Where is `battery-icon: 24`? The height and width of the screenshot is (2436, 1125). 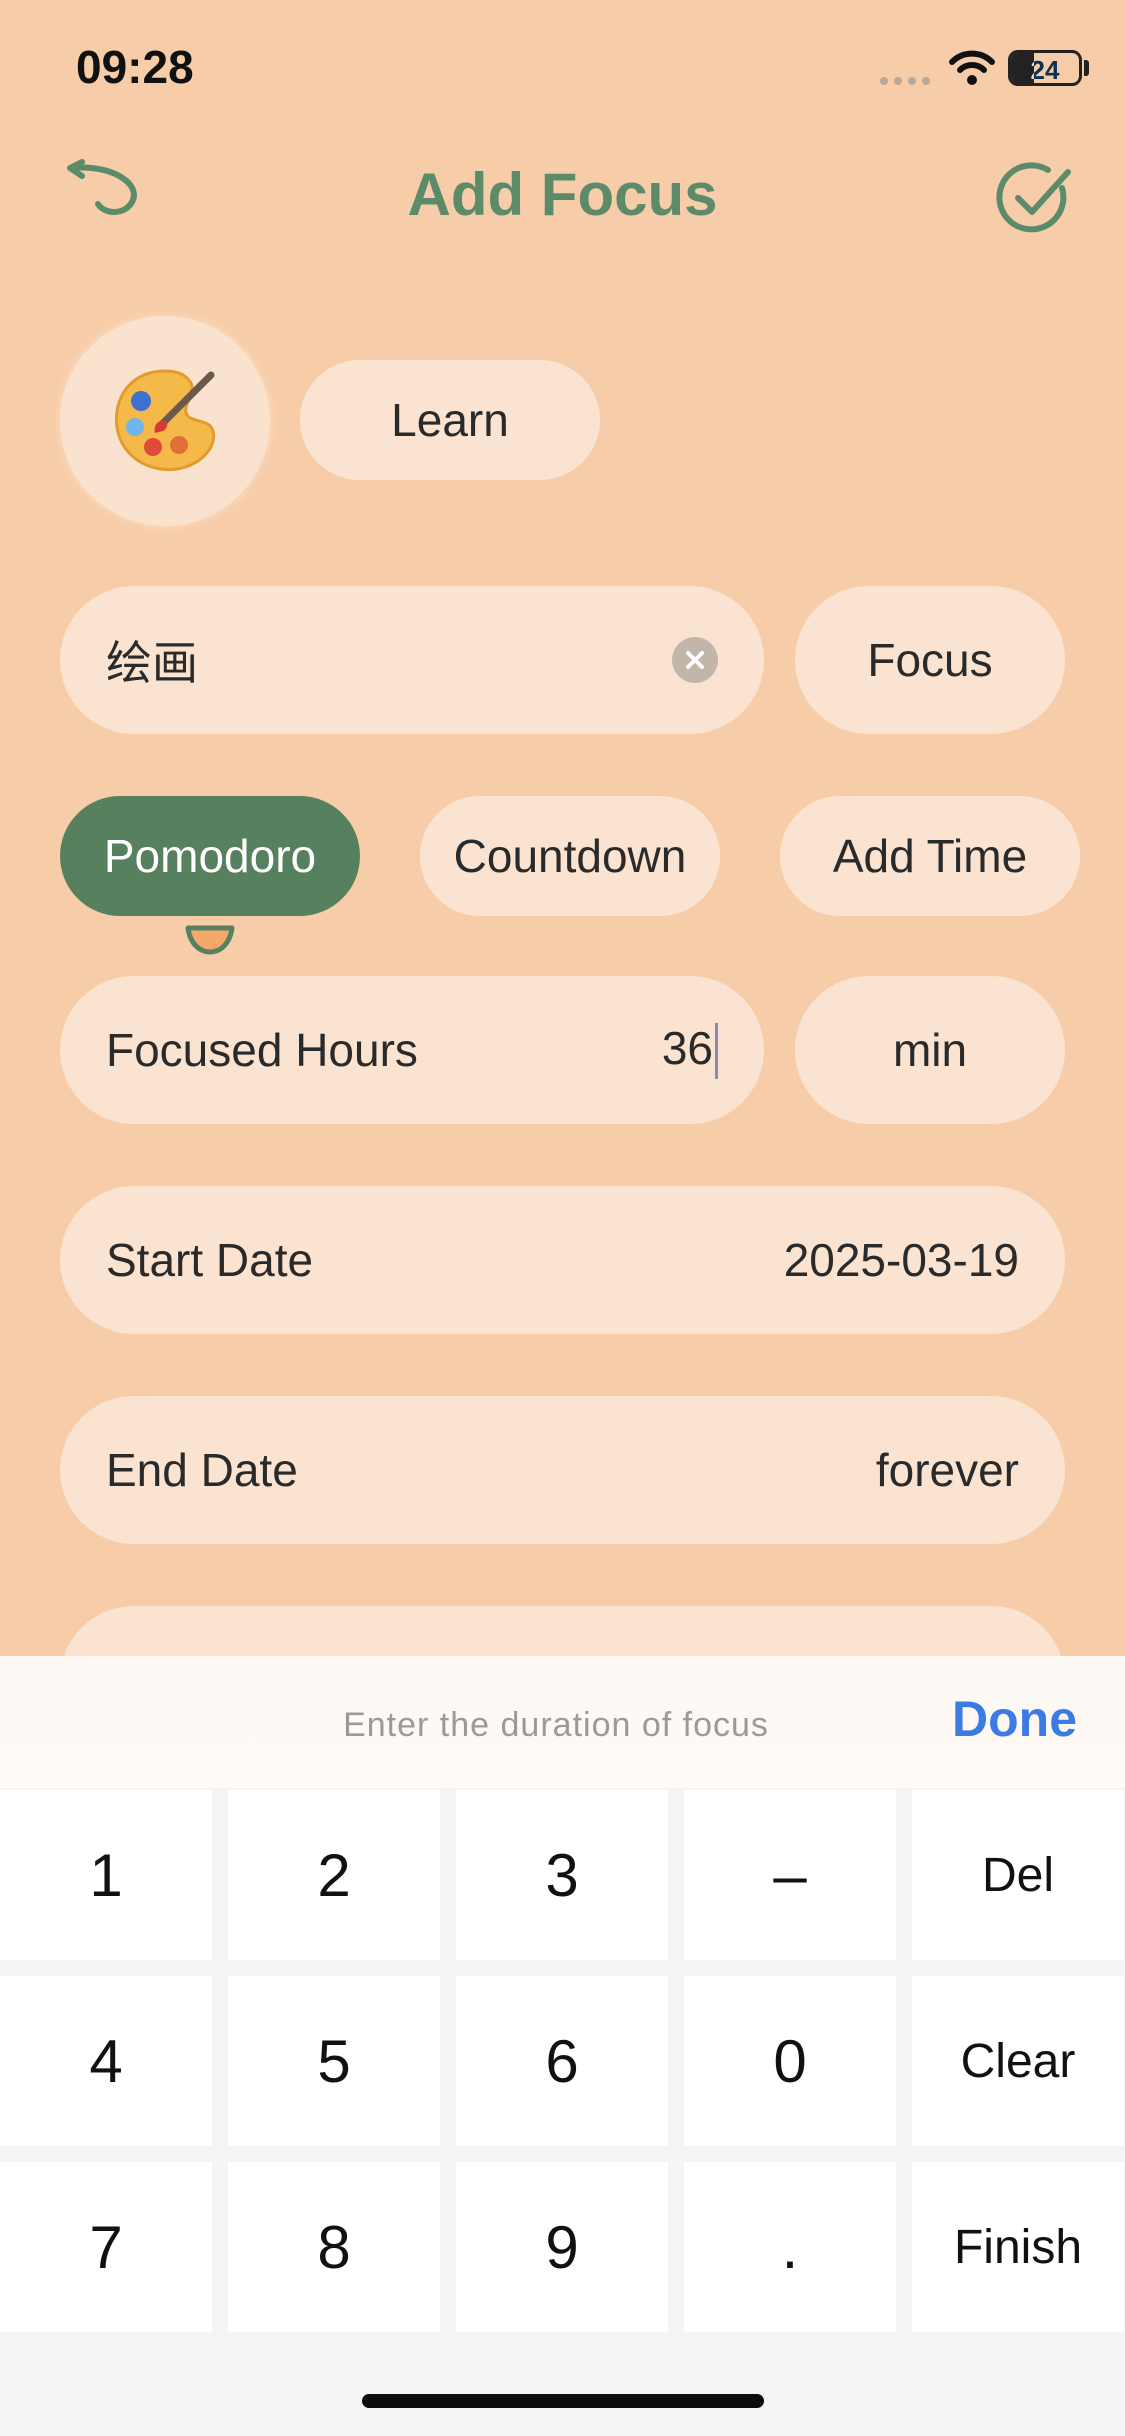 battery-icon: 24 is located at coordinates (1045, 68).